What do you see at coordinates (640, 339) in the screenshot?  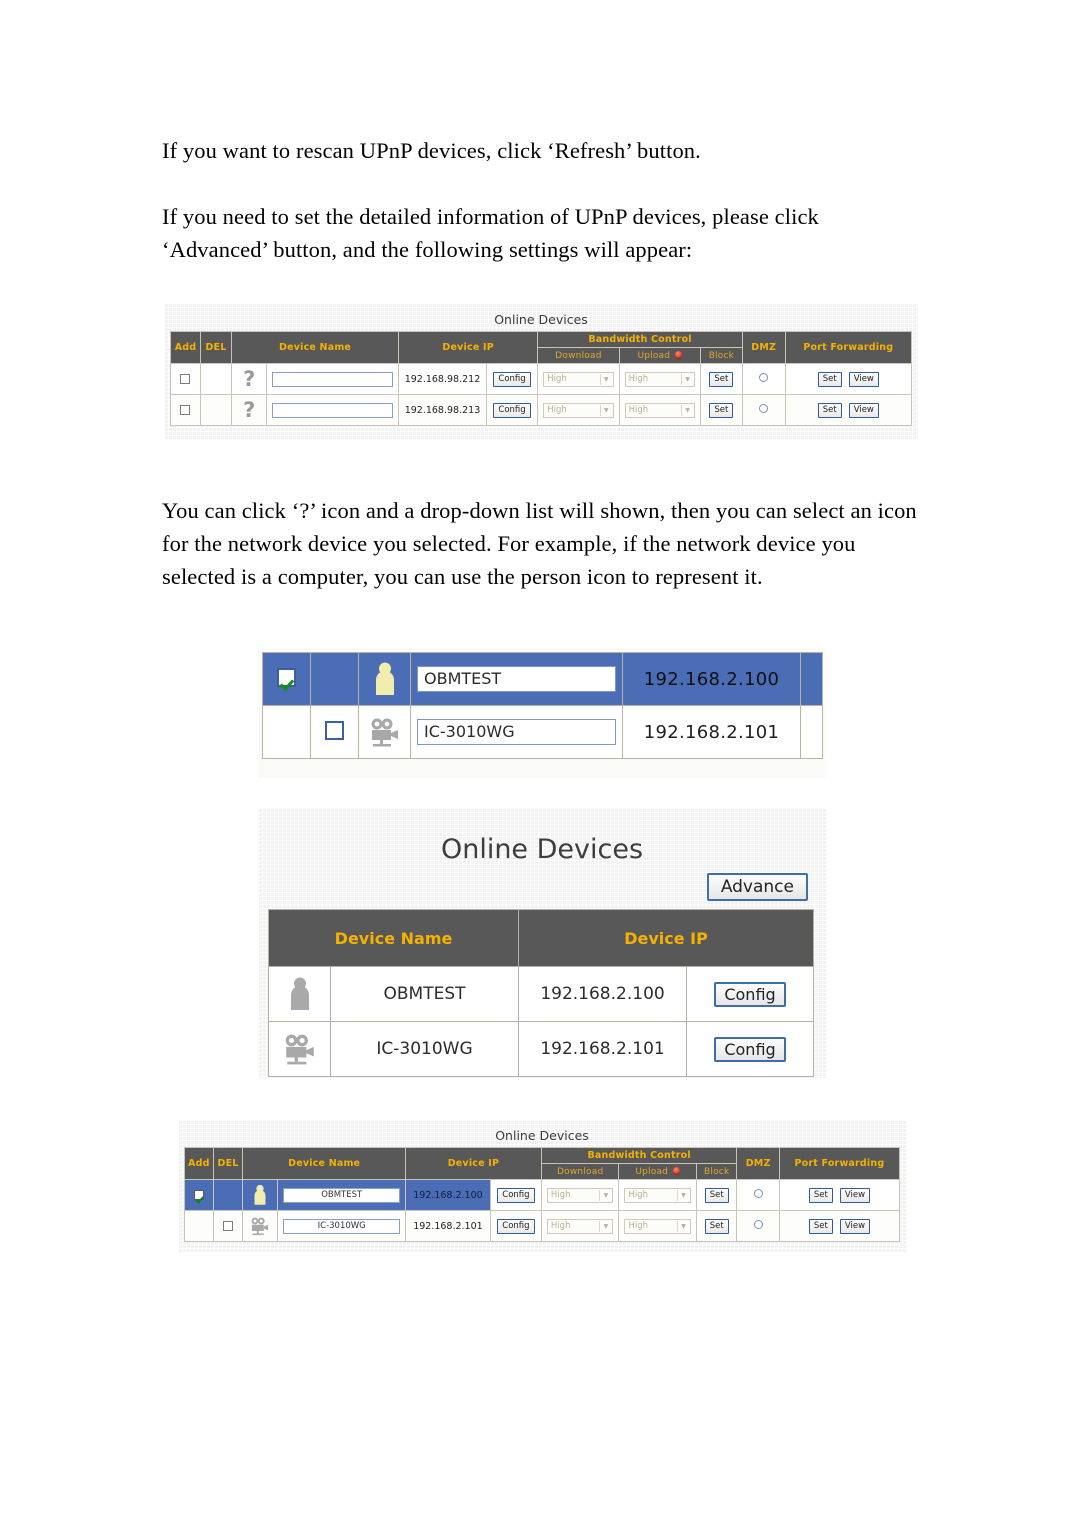 I see `column-header-bandwidth-control: Bandwidth Control` at bounding box center [640, 339].